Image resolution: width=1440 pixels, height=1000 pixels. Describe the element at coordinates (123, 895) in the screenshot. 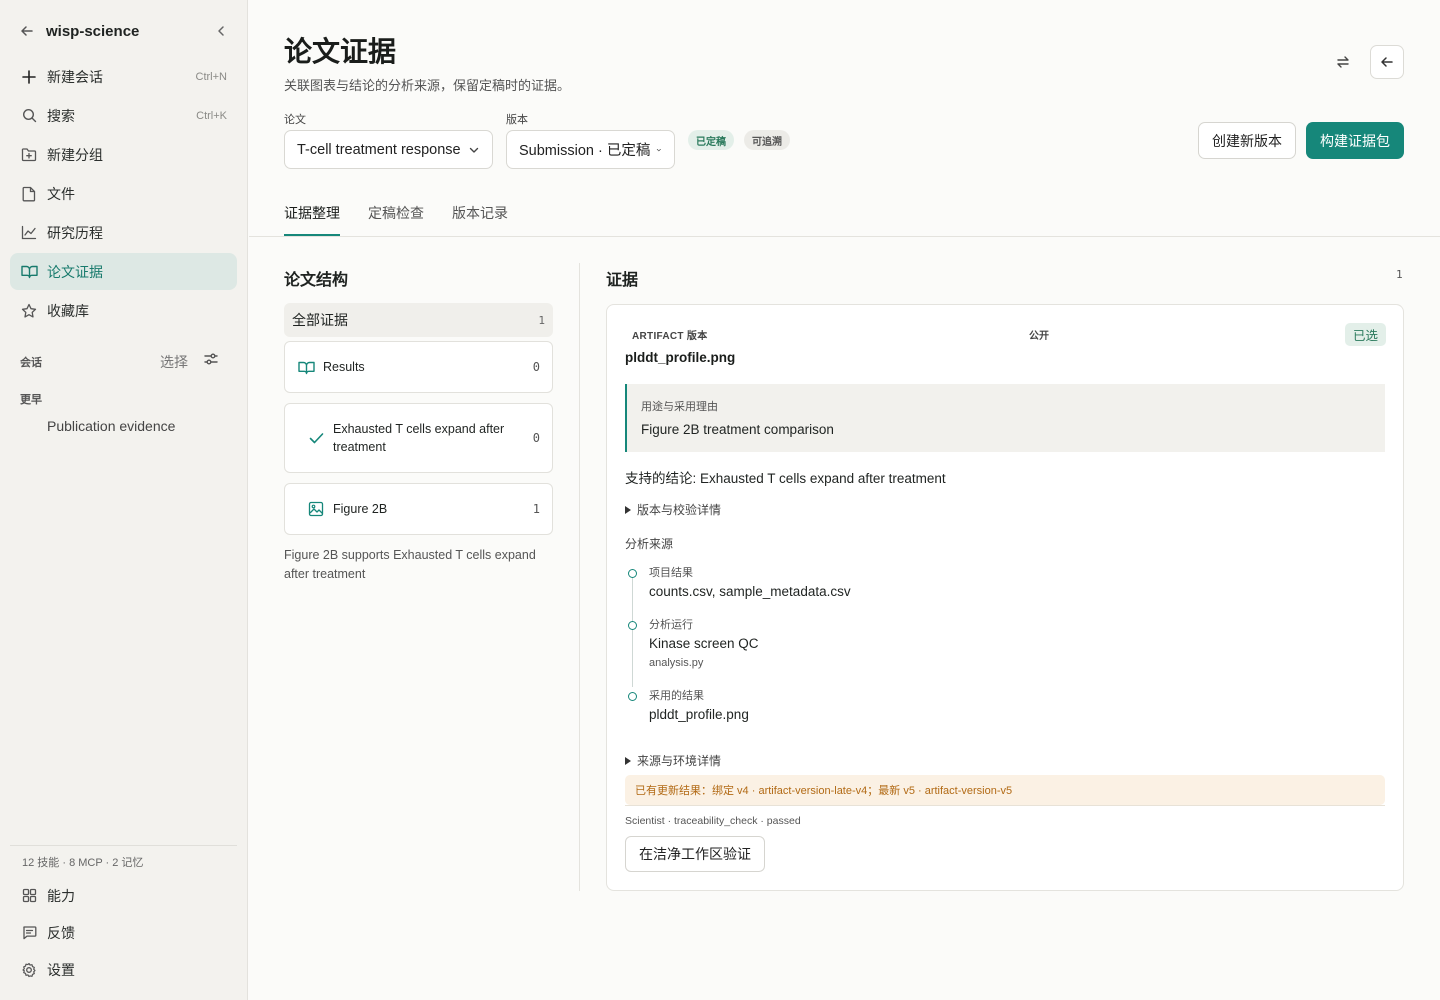

I see `nav-capabilities: 能力` at that location.